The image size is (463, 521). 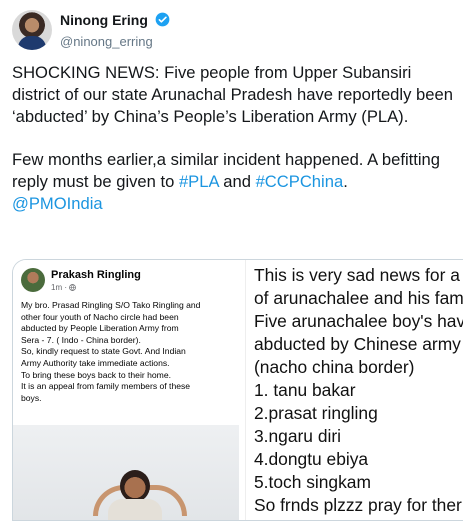 I want to click on author-handle: @ninong_erring, so click(x=115, y=41).